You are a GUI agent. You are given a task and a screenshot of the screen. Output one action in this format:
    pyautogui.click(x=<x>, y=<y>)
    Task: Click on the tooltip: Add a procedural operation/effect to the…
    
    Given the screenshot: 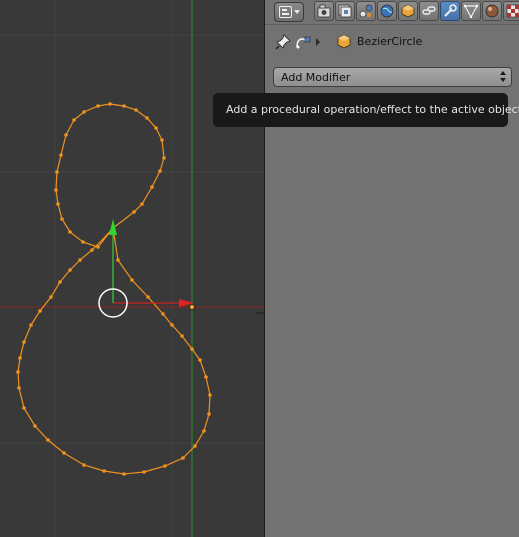 What is the action you would take?
    pyautogui.click(x=366, y=110)
    